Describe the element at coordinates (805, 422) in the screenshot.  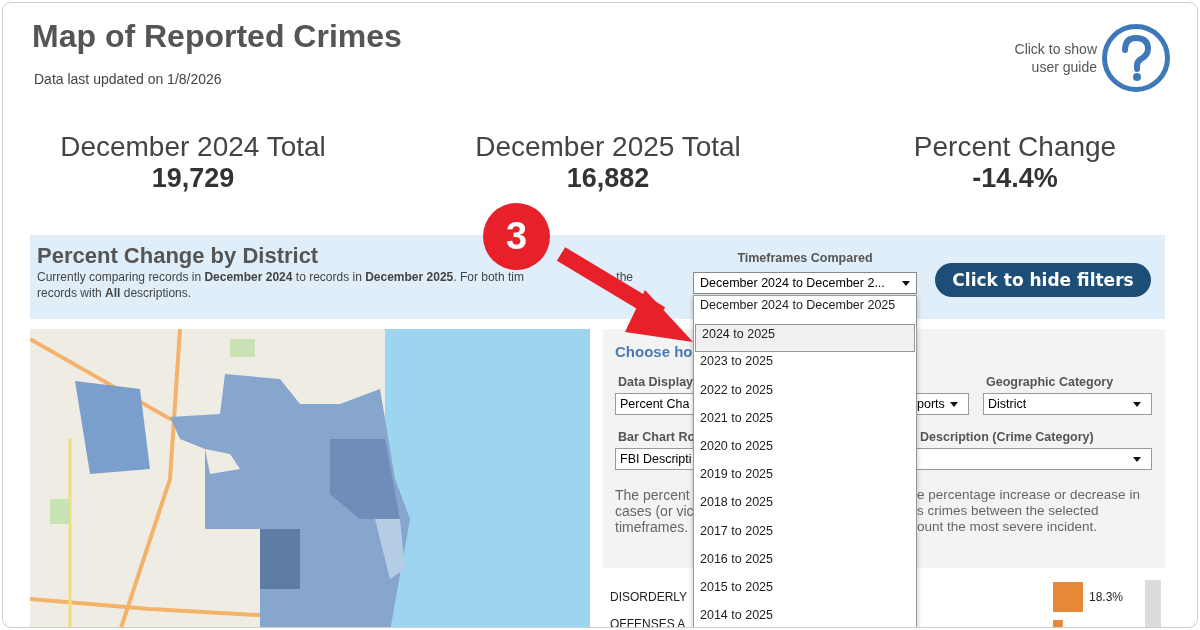
I see `dropdown-option: 2021 to 2025` at that location.